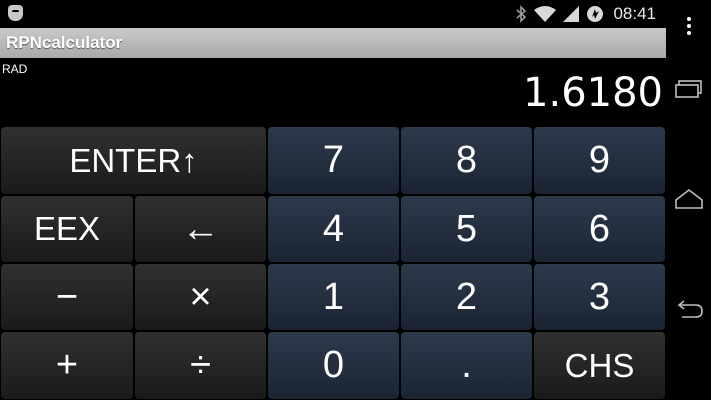 The height and width of the screenshot is (400, 711). I want to click on multiply-icon: ×, so click(200, 296).